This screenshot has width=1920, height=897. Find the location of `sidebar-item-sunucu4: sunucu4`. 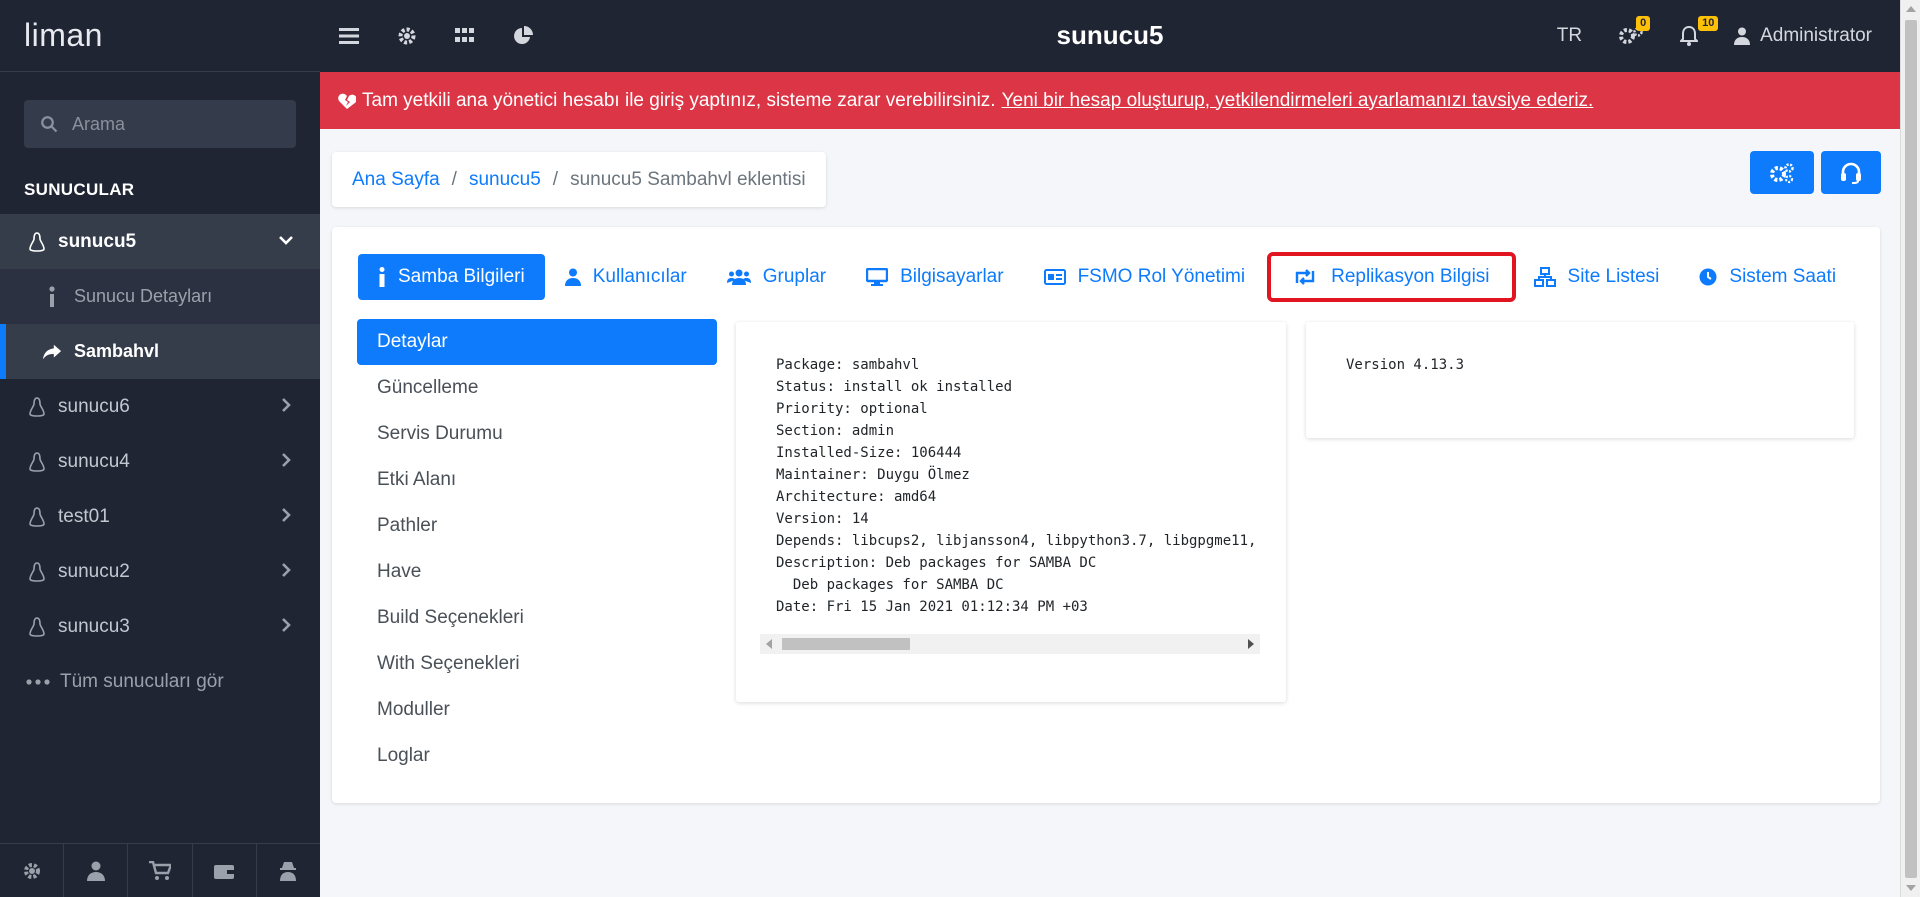

sidebar-item-sunucu4: sunucu4 is located at coordinates (160, 461).